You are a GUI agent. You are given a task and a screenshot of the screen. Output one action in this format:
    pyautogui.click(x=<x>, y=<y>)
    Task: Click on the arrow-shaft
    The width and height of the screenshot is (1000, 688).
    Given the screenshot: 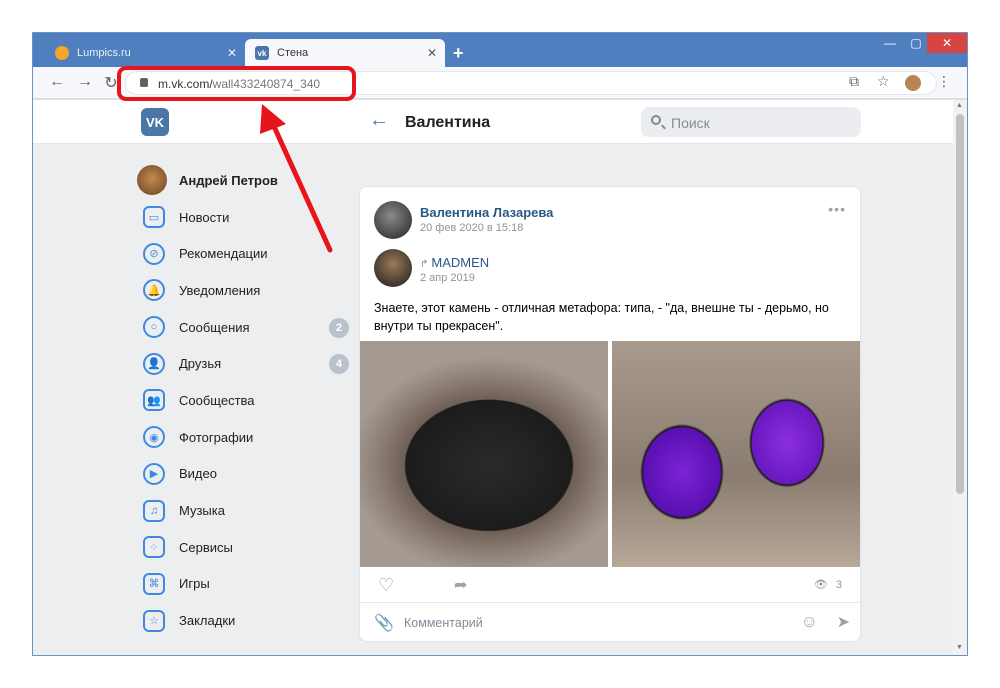 What is the action you would take?
    pyautogui.click(x=301, y=186)
    